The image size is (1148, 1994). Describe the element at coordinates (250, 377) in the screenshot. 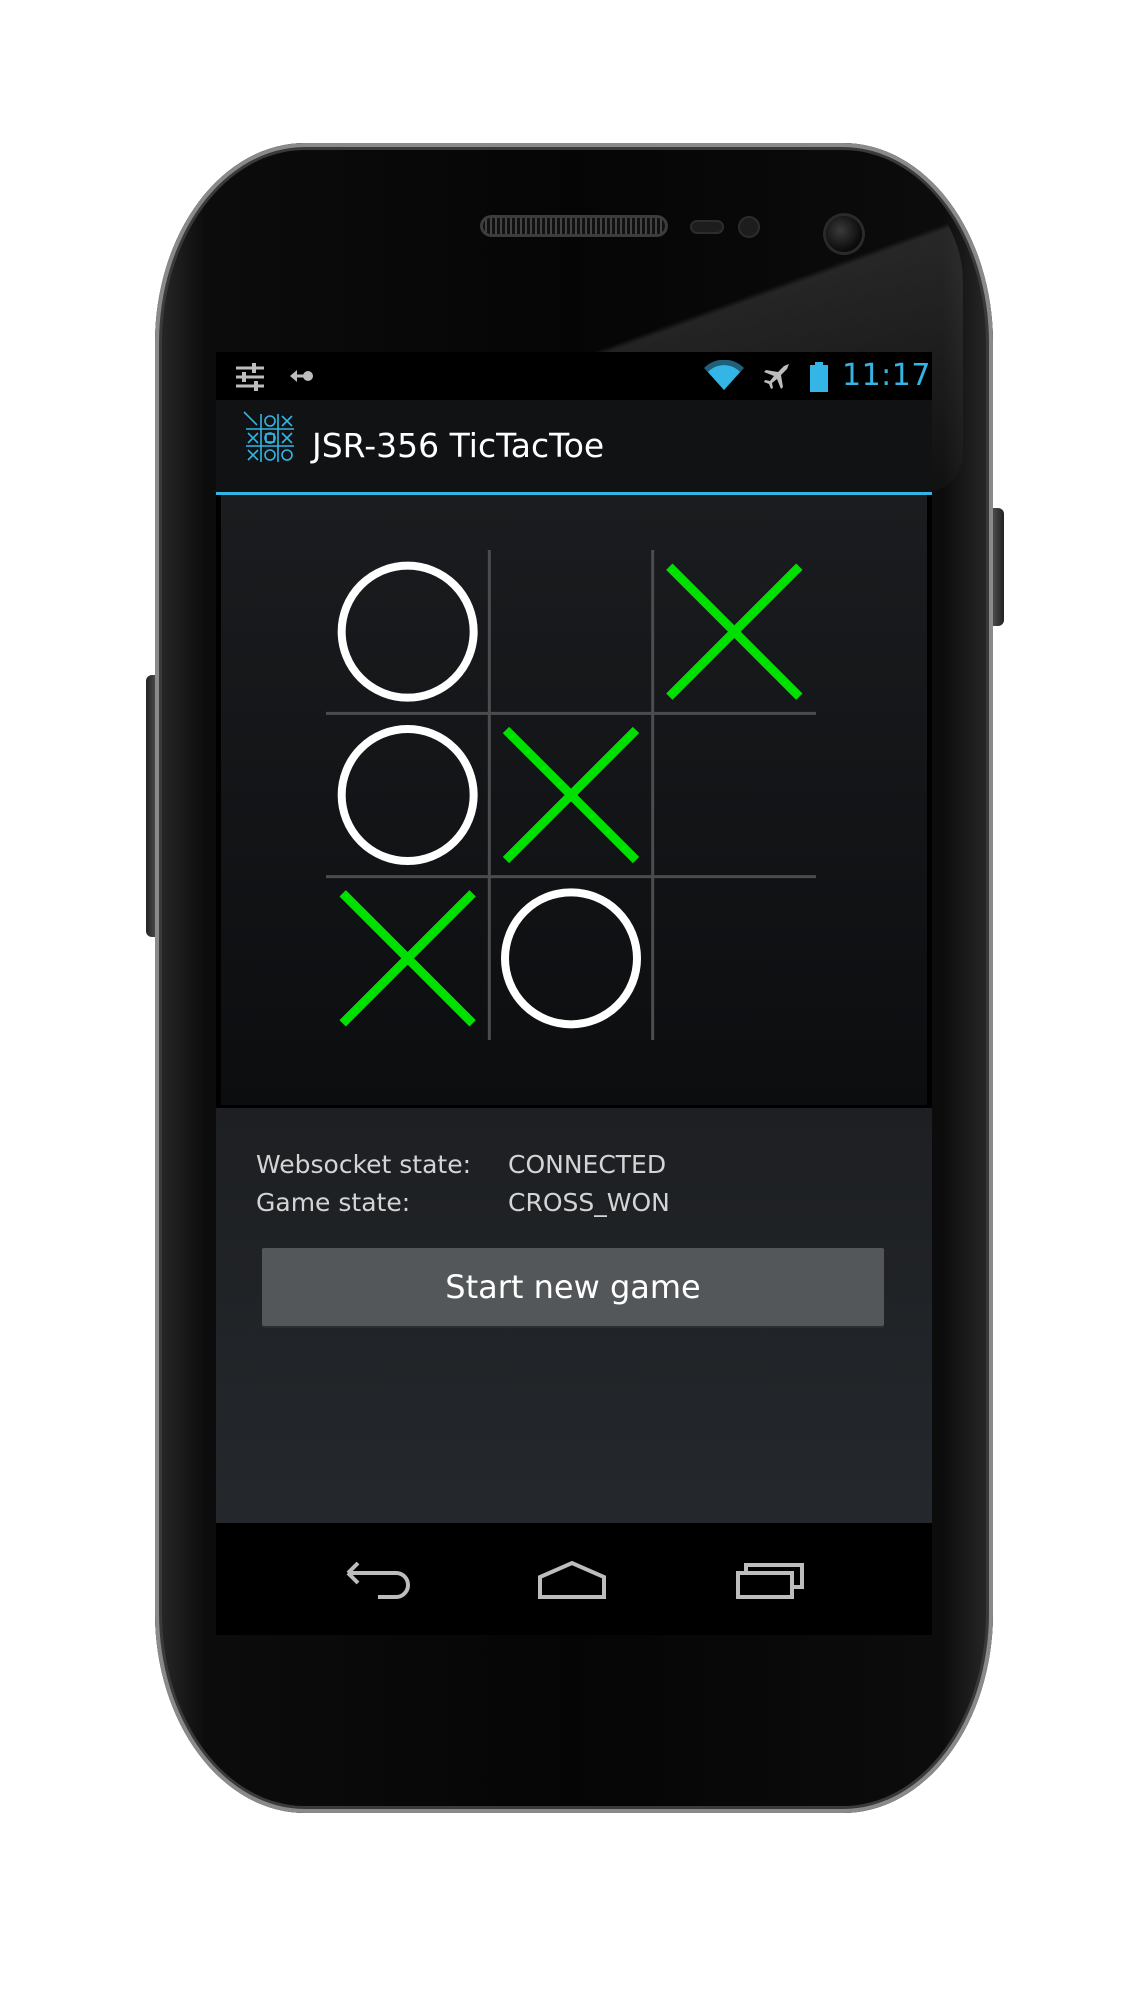

I see `settings-sliders-icon` at that location.